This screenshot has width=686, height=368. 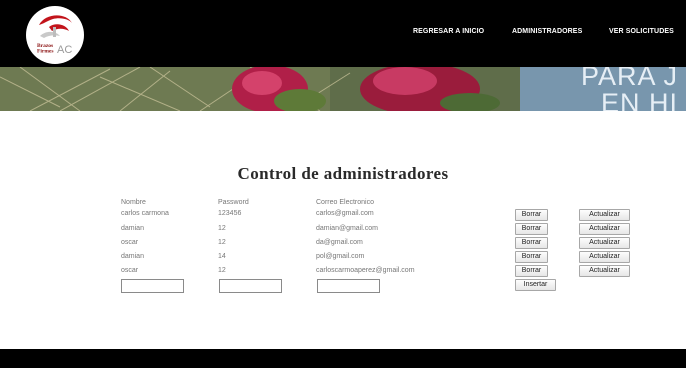 What do you see at coordinates (348, 286) in the screenshot?
I see `new-correo-input` at bounding box center [348, 286].